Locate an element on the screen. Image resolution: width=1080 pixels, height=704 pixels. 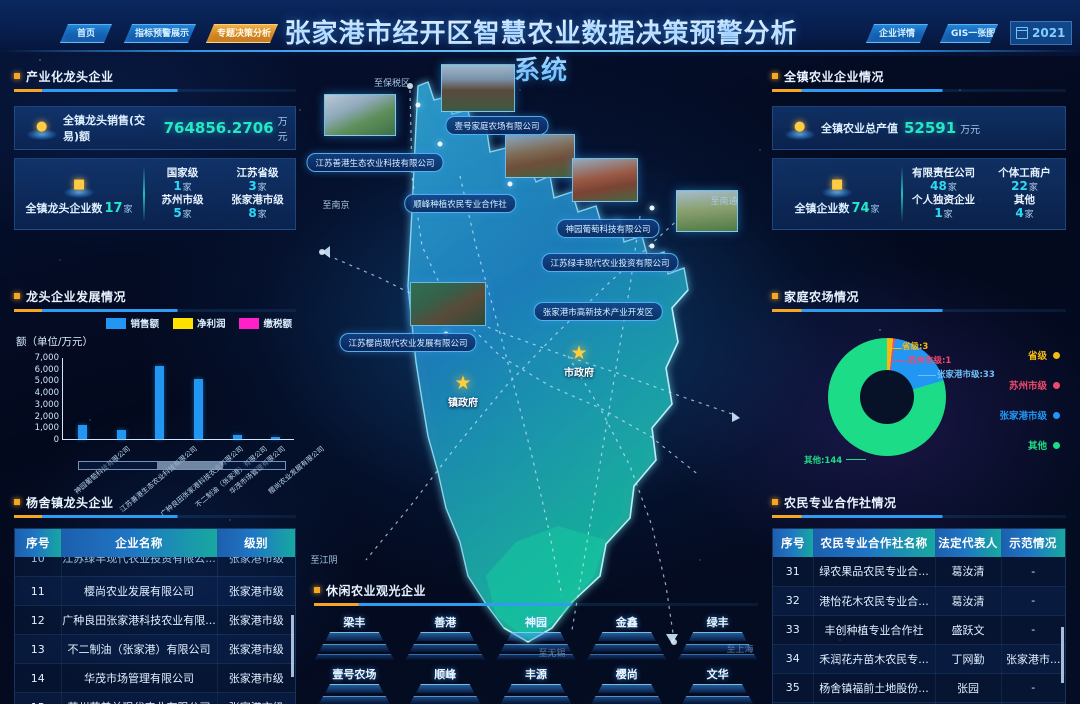
leisure-enterprise-tile: 绿丰 is located at coordinates (717, 637).